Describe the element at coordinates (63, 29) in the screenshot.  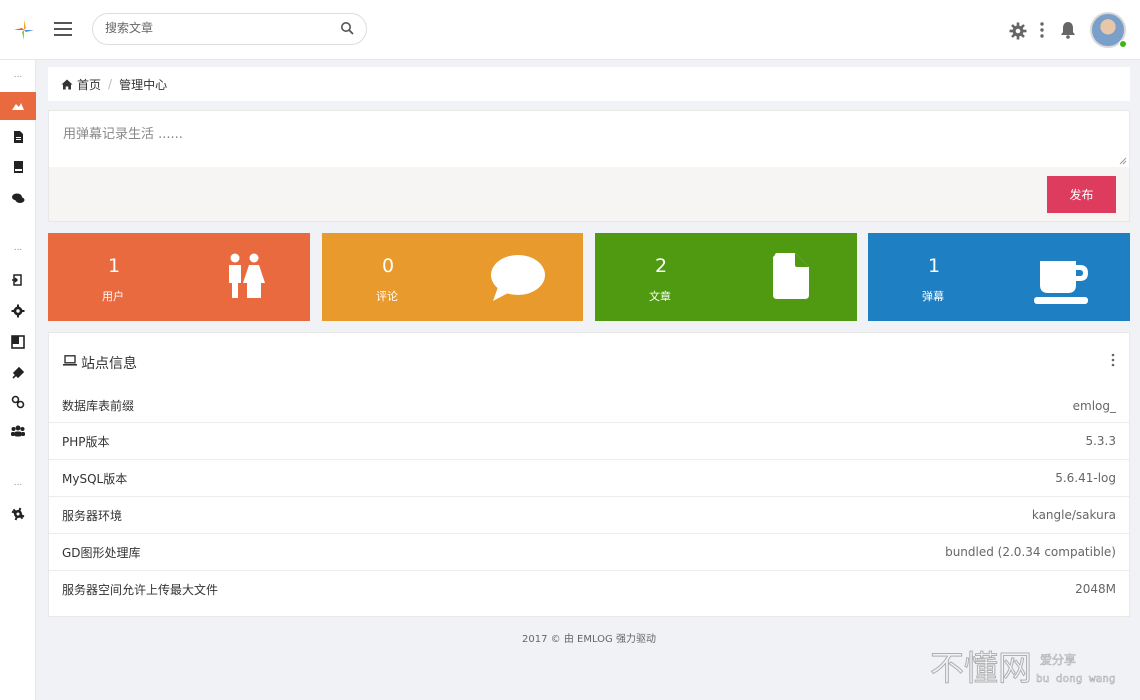
I see `menu-toggle-icon` at that location.